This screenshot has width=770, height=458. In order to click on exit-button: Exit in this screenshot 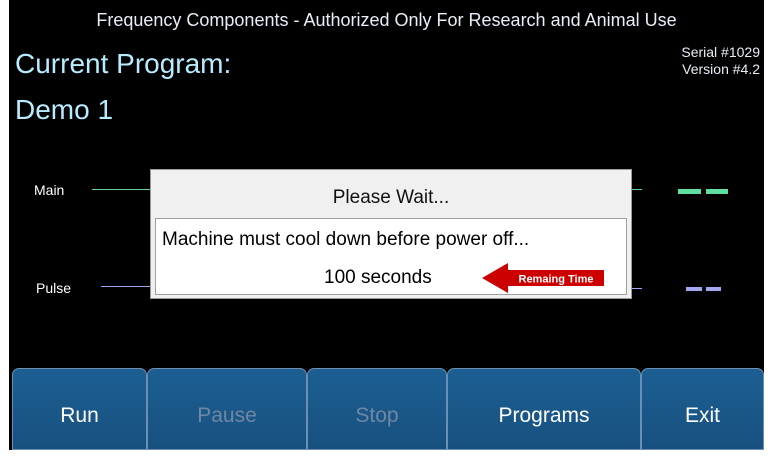, I will do `click(702, 409)`.